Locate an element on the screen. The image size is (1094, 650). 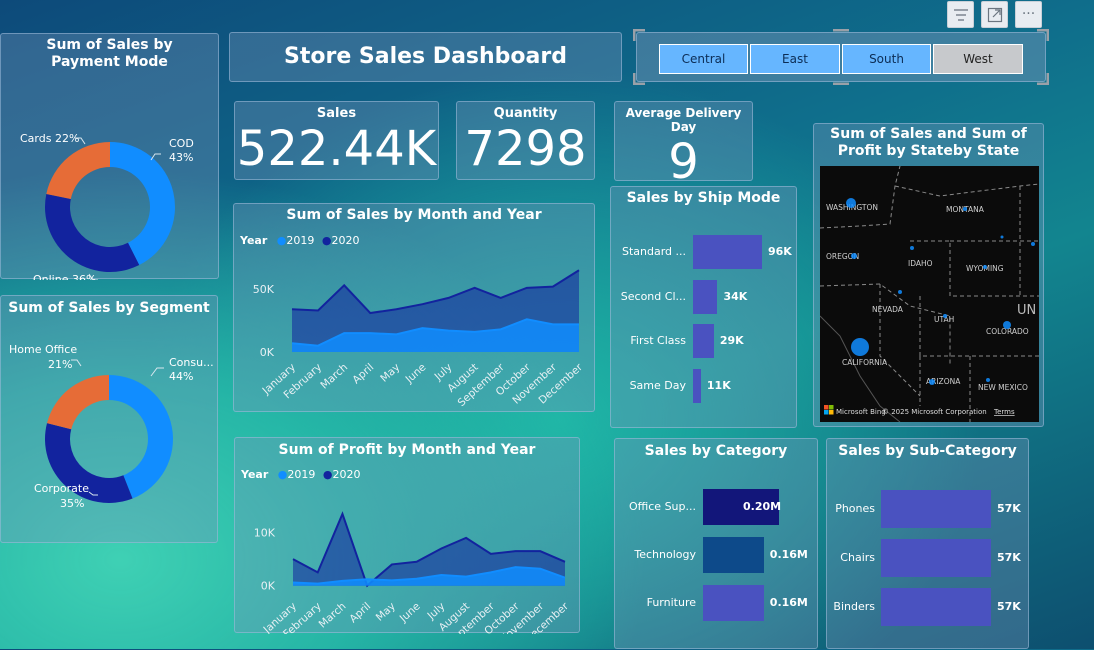
delivery-kpi-value: 9 is located at coordinates (683, 162).